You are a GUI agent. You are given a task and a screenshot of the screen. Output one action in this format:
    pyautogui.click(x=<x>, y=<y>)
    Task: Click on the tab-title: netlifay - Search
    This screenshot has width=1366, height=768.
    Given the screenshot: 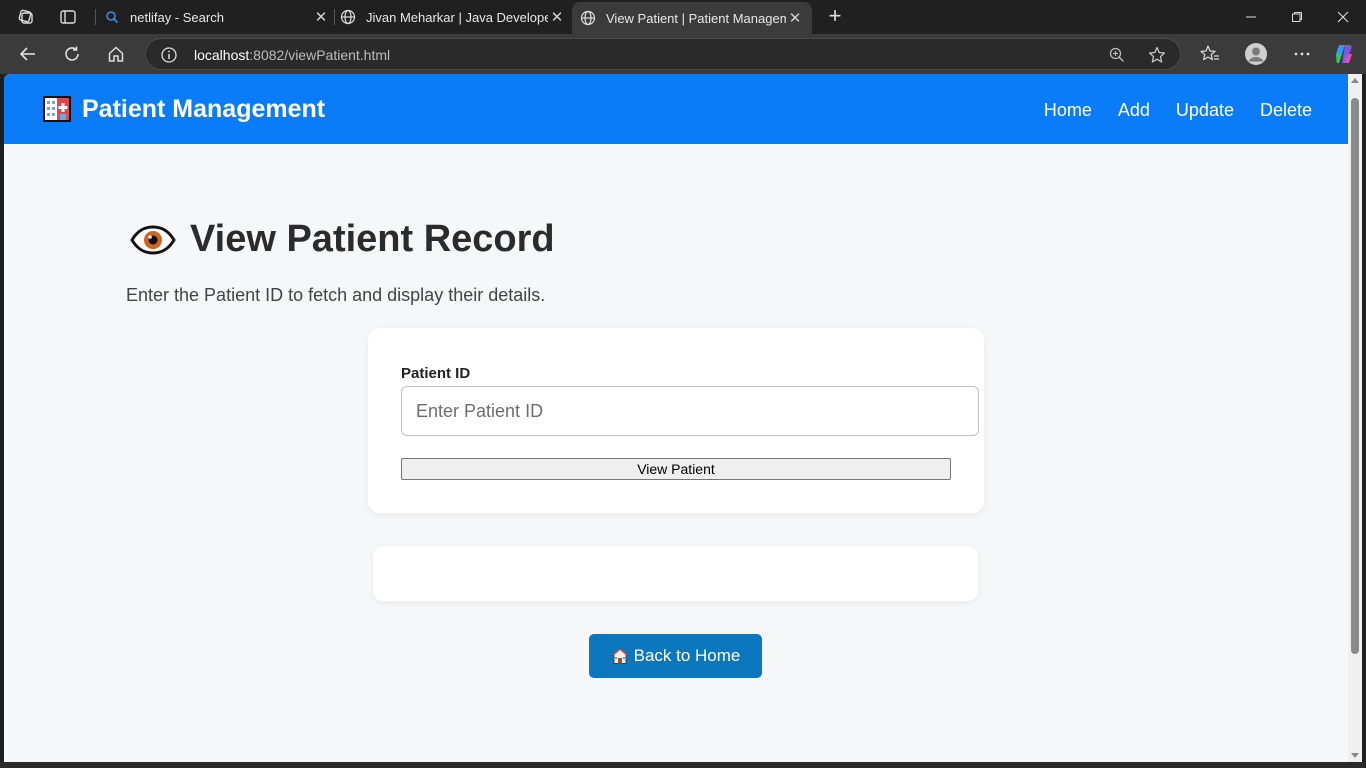 What is the action you would take?
    pyautogui.click(x=177, y=17)
    